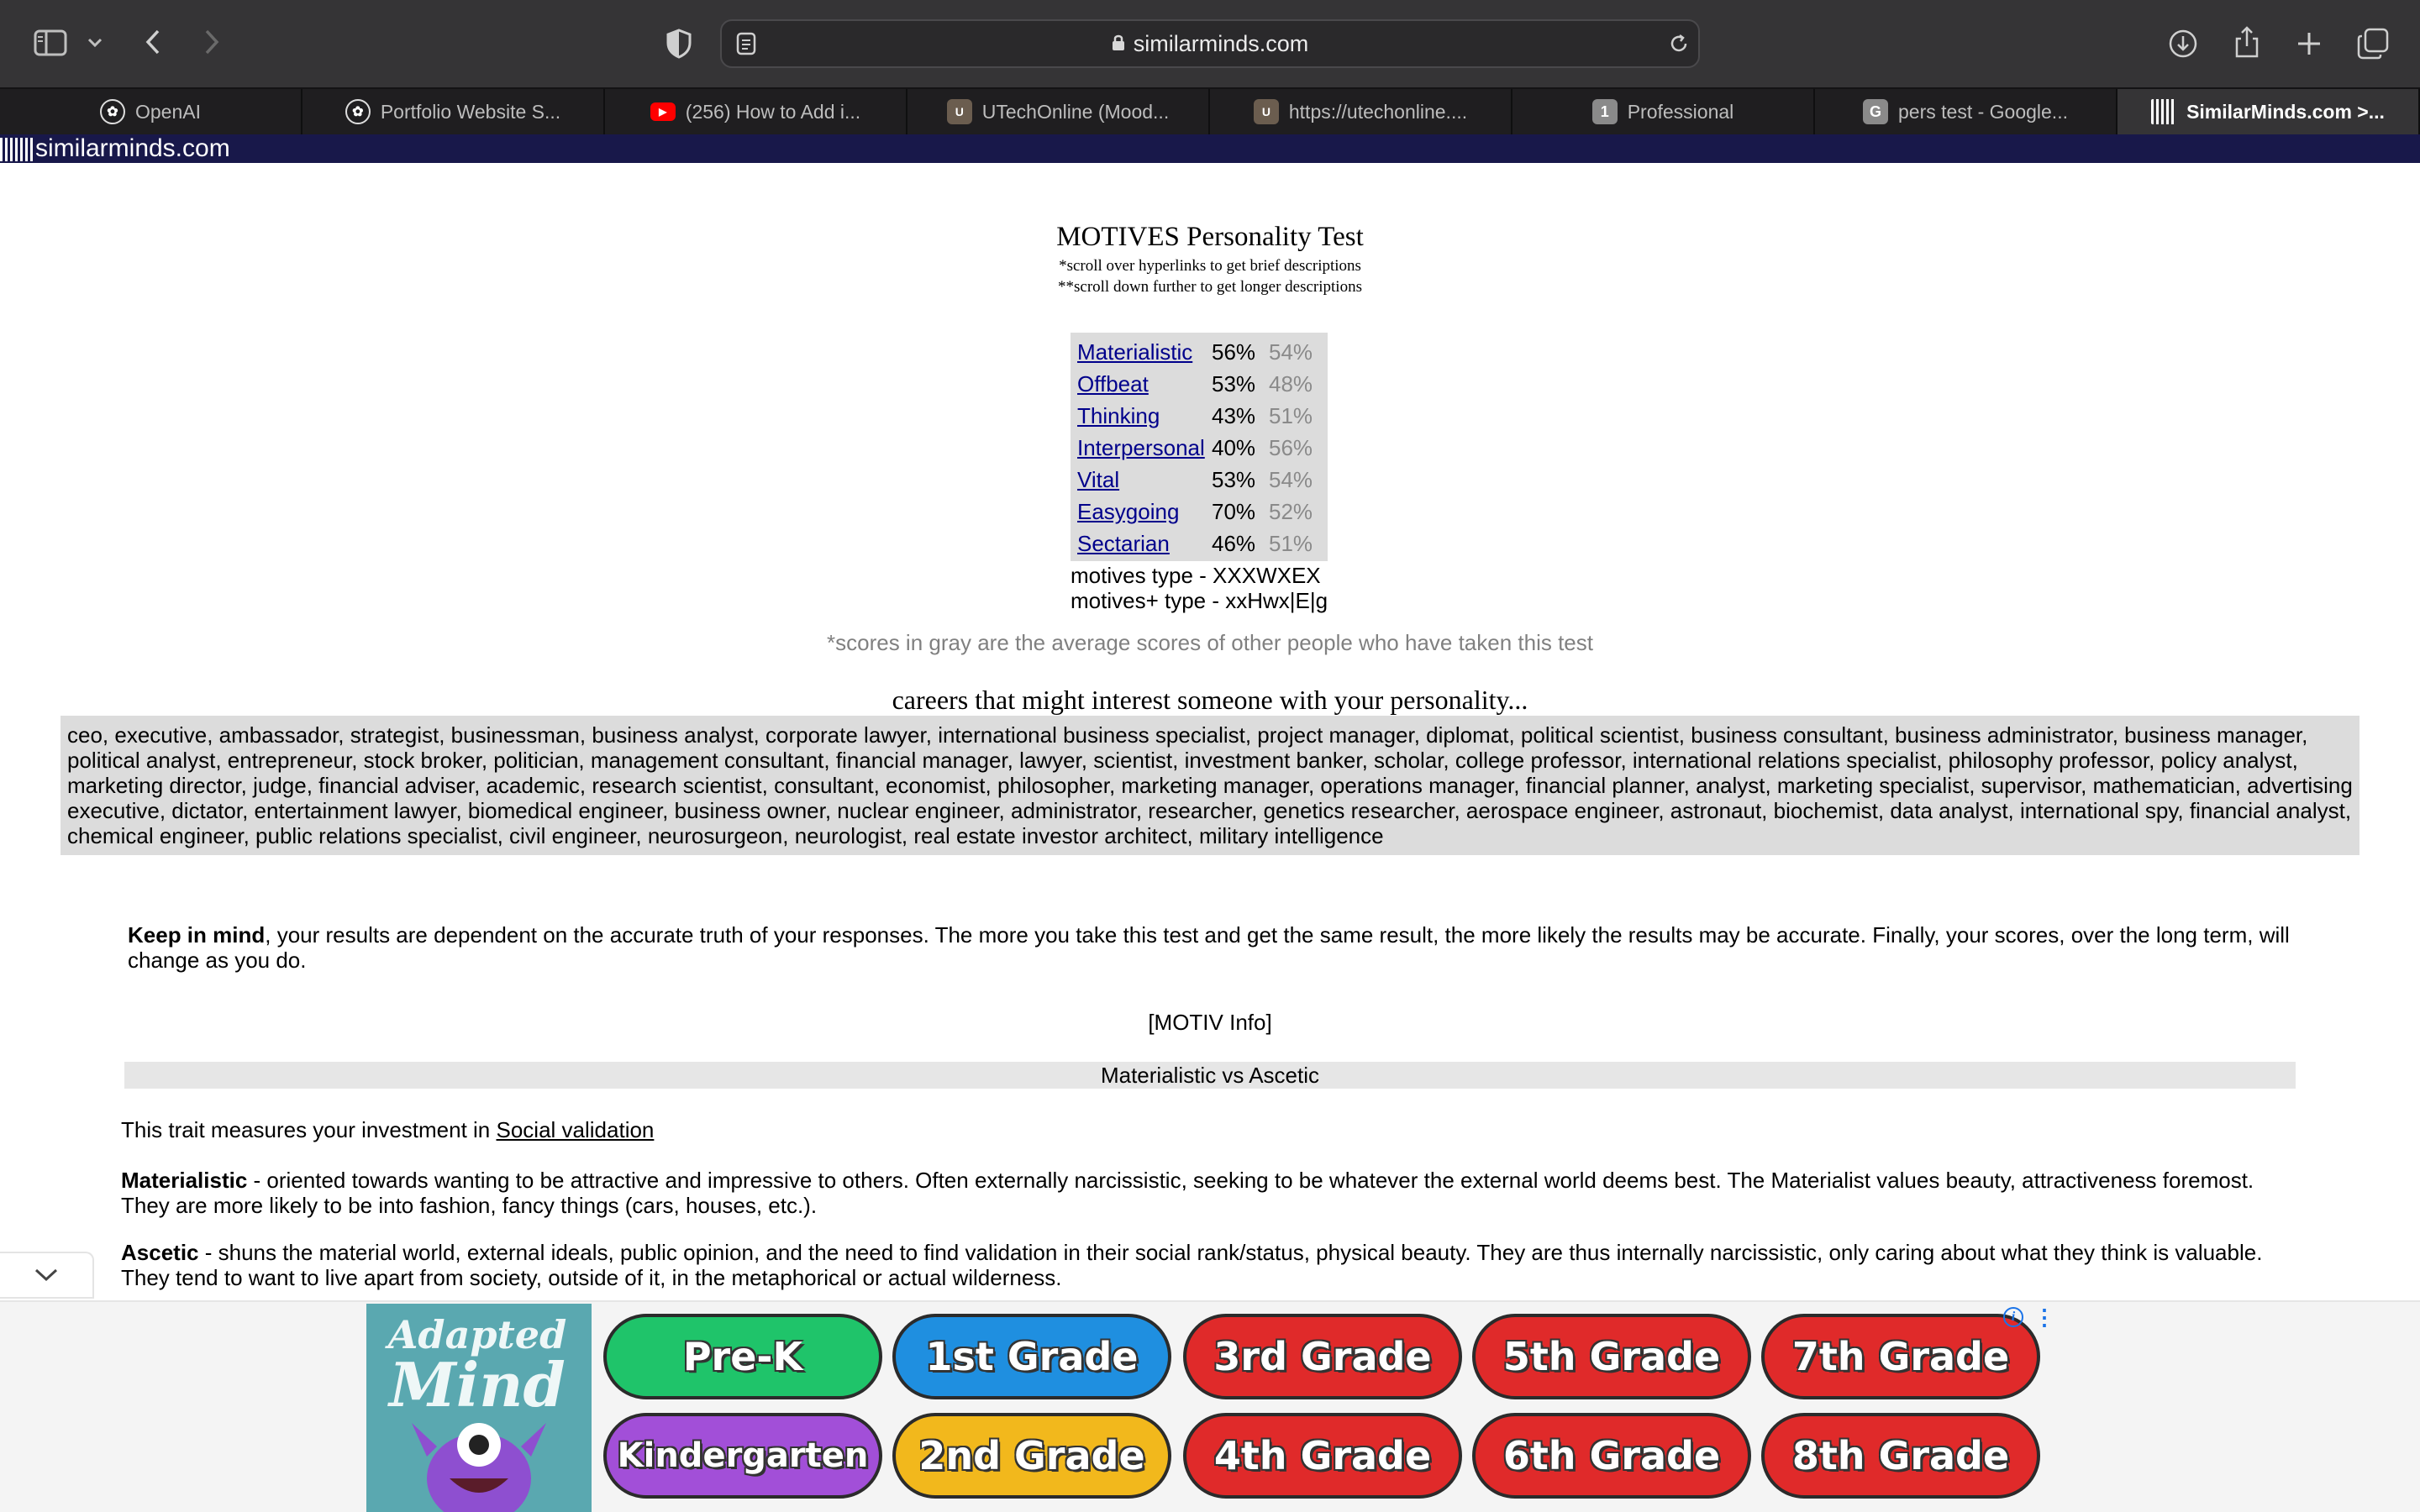 The image size is (2420, 1512). What do you see at coordinates (1118, 416) in the screenshot?
I see `trait-link: Thinking` at bounding box center [1118, 416].